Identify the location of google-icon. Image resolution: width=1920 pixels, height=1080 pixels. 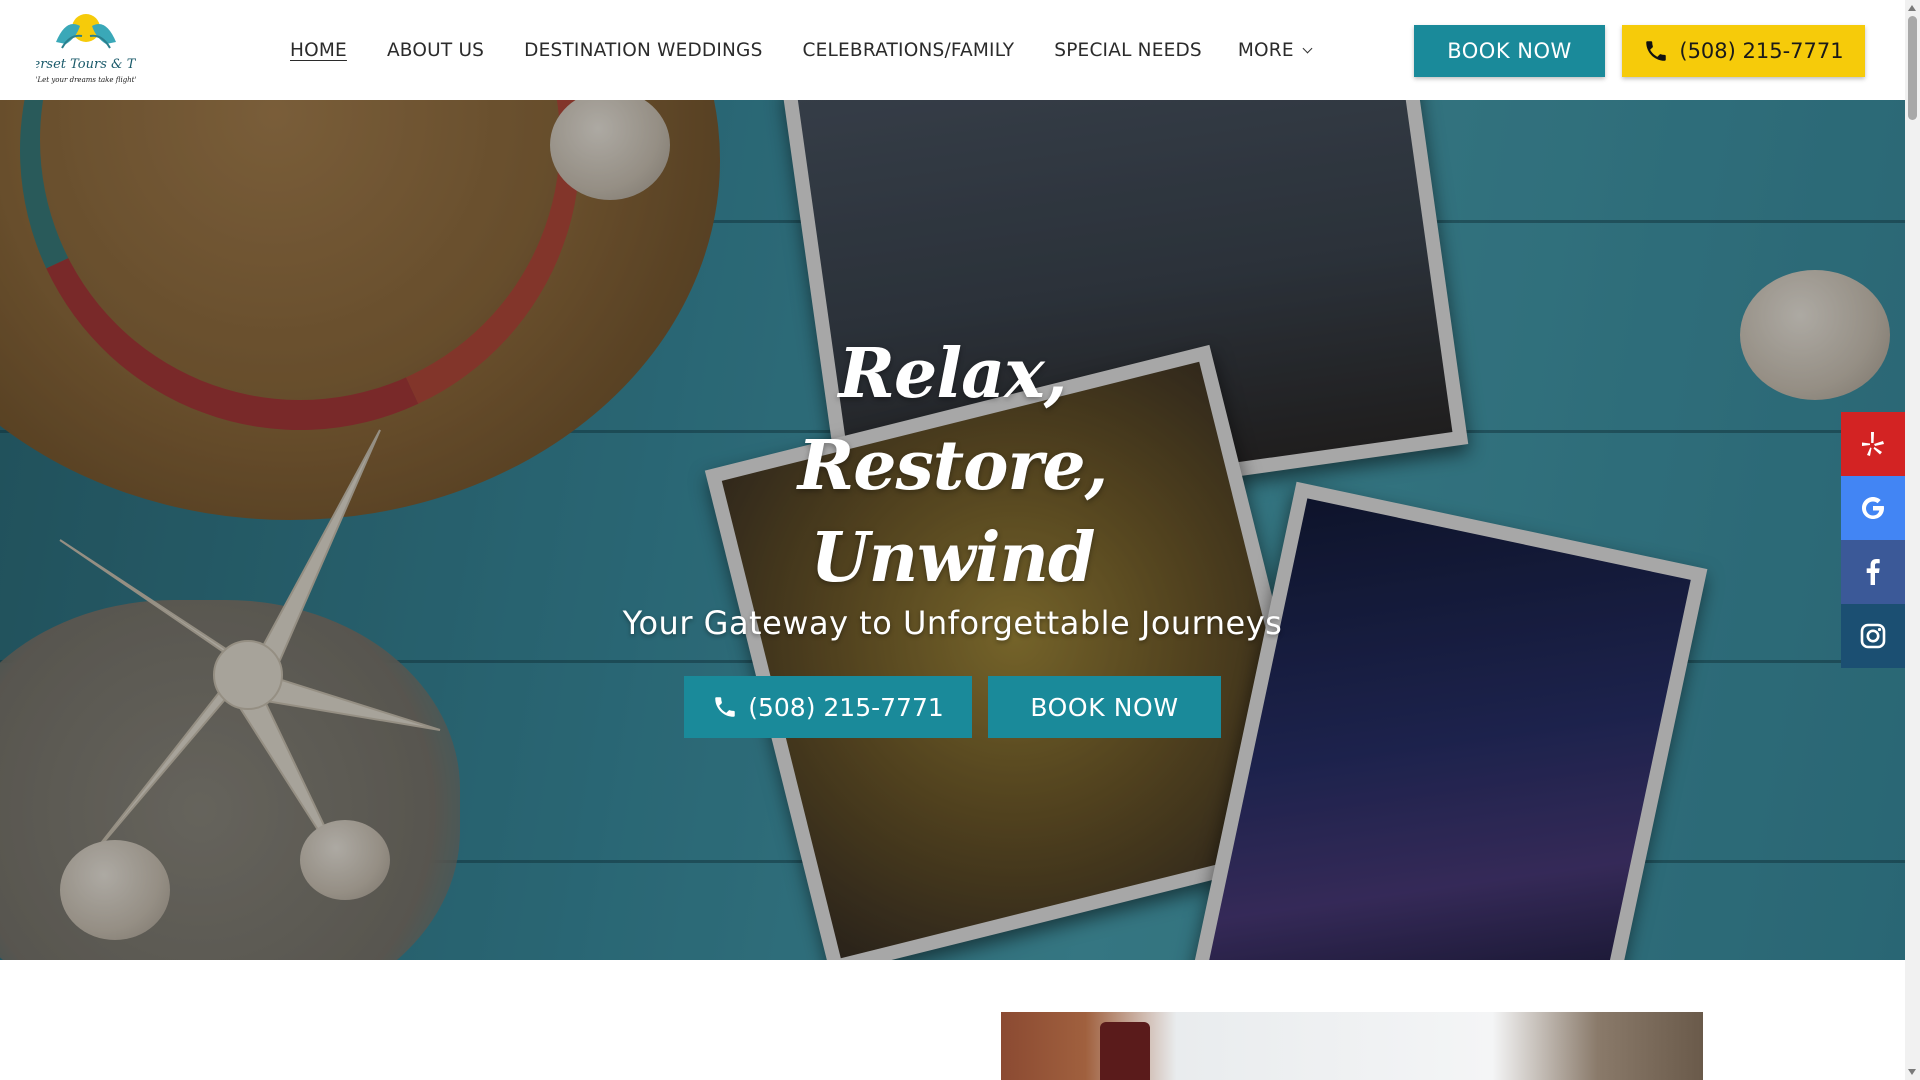
(1873, 508).